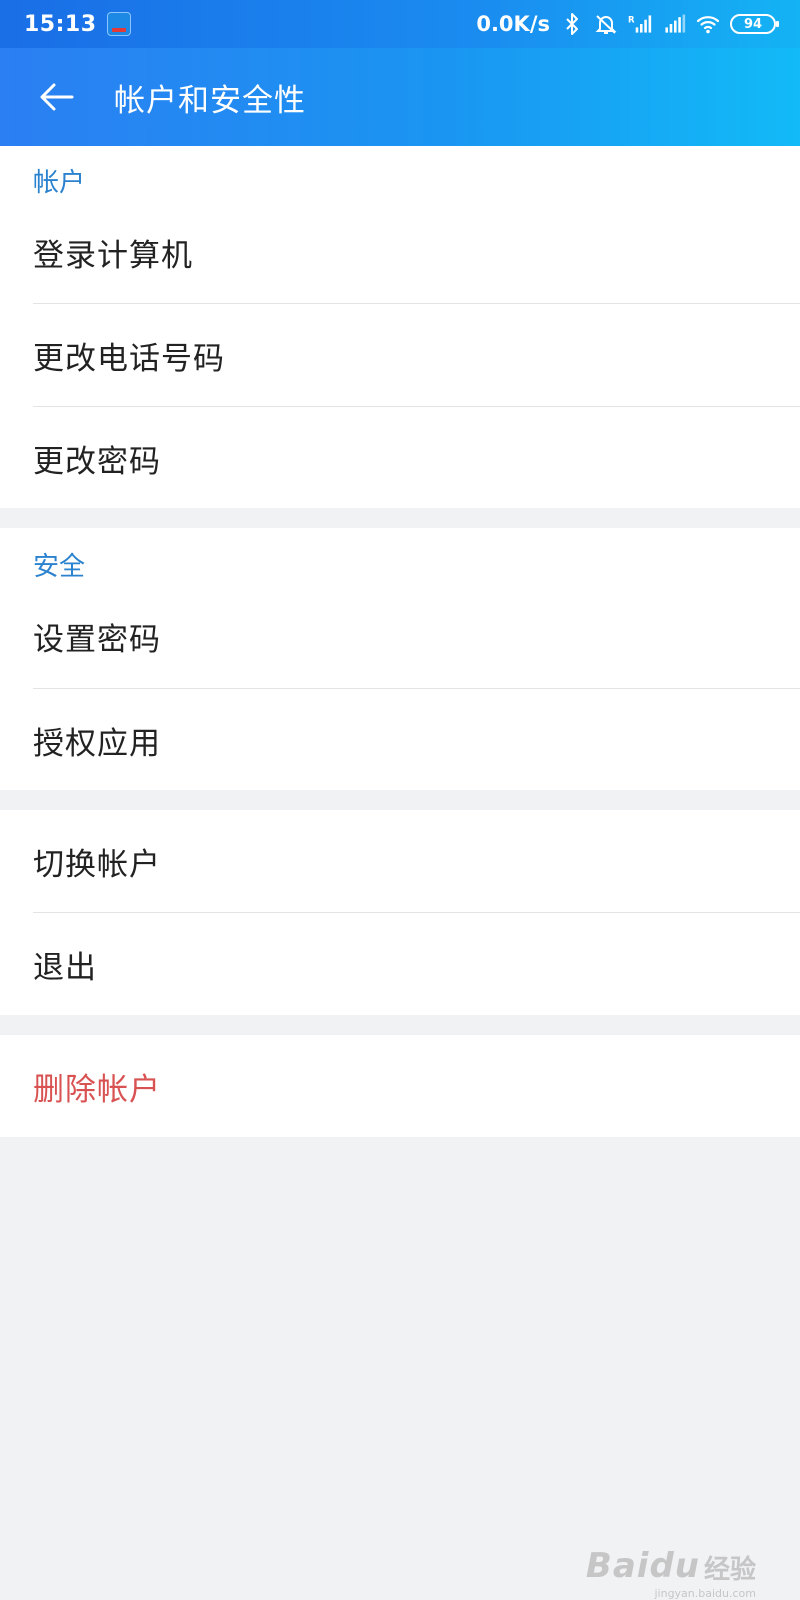 The width and height of the screenshot is (800, 1600). I want to click on menu-item-delete-account: 删除帐户, so click(400, 1086).